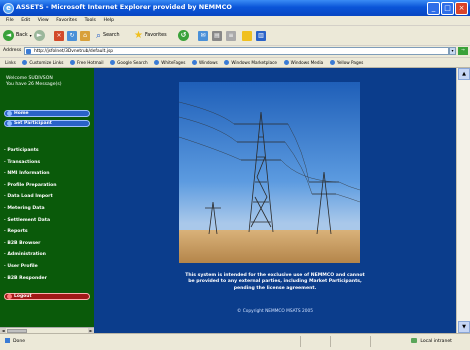  I want to click on menu-metering-data: Metering Data, so click(47, 209).